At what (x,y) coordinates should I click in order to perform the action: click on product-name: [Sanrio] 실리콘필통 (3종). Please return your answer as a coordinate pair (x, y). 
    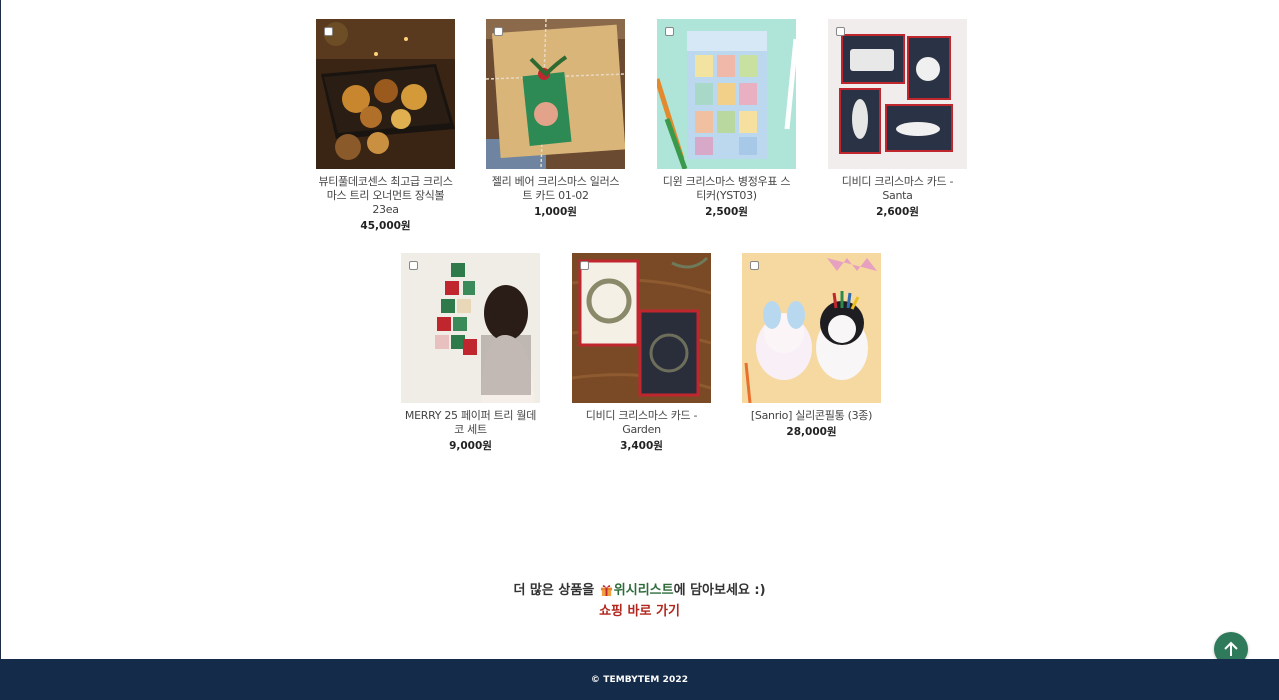
    Looking at the image, I should click on (811, 416).